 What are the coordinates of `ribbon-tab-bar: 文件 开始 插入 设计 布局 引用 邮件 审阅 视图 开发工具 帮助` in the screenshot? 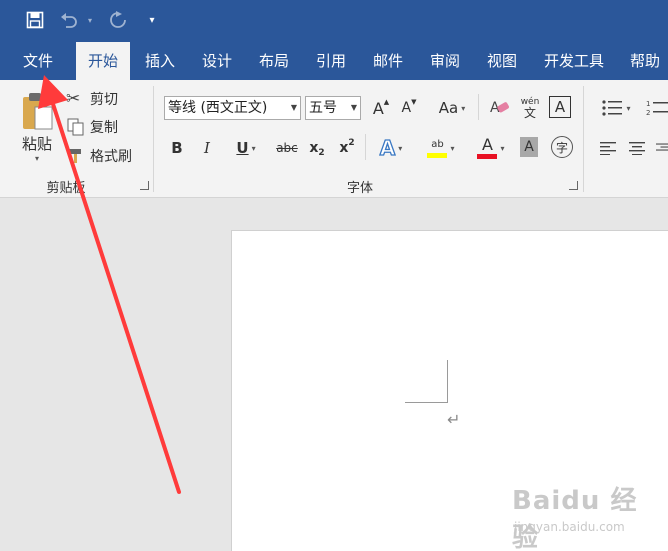 It's located at (334, 61).